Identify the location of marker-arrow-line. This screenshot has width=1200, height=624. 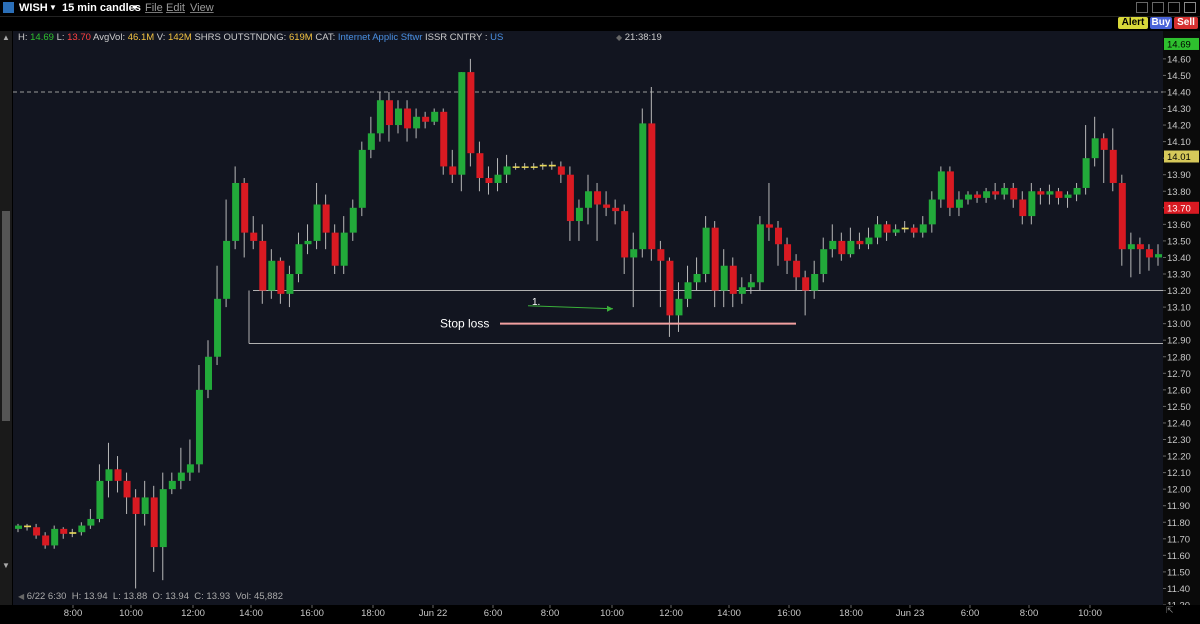
(570, 307).